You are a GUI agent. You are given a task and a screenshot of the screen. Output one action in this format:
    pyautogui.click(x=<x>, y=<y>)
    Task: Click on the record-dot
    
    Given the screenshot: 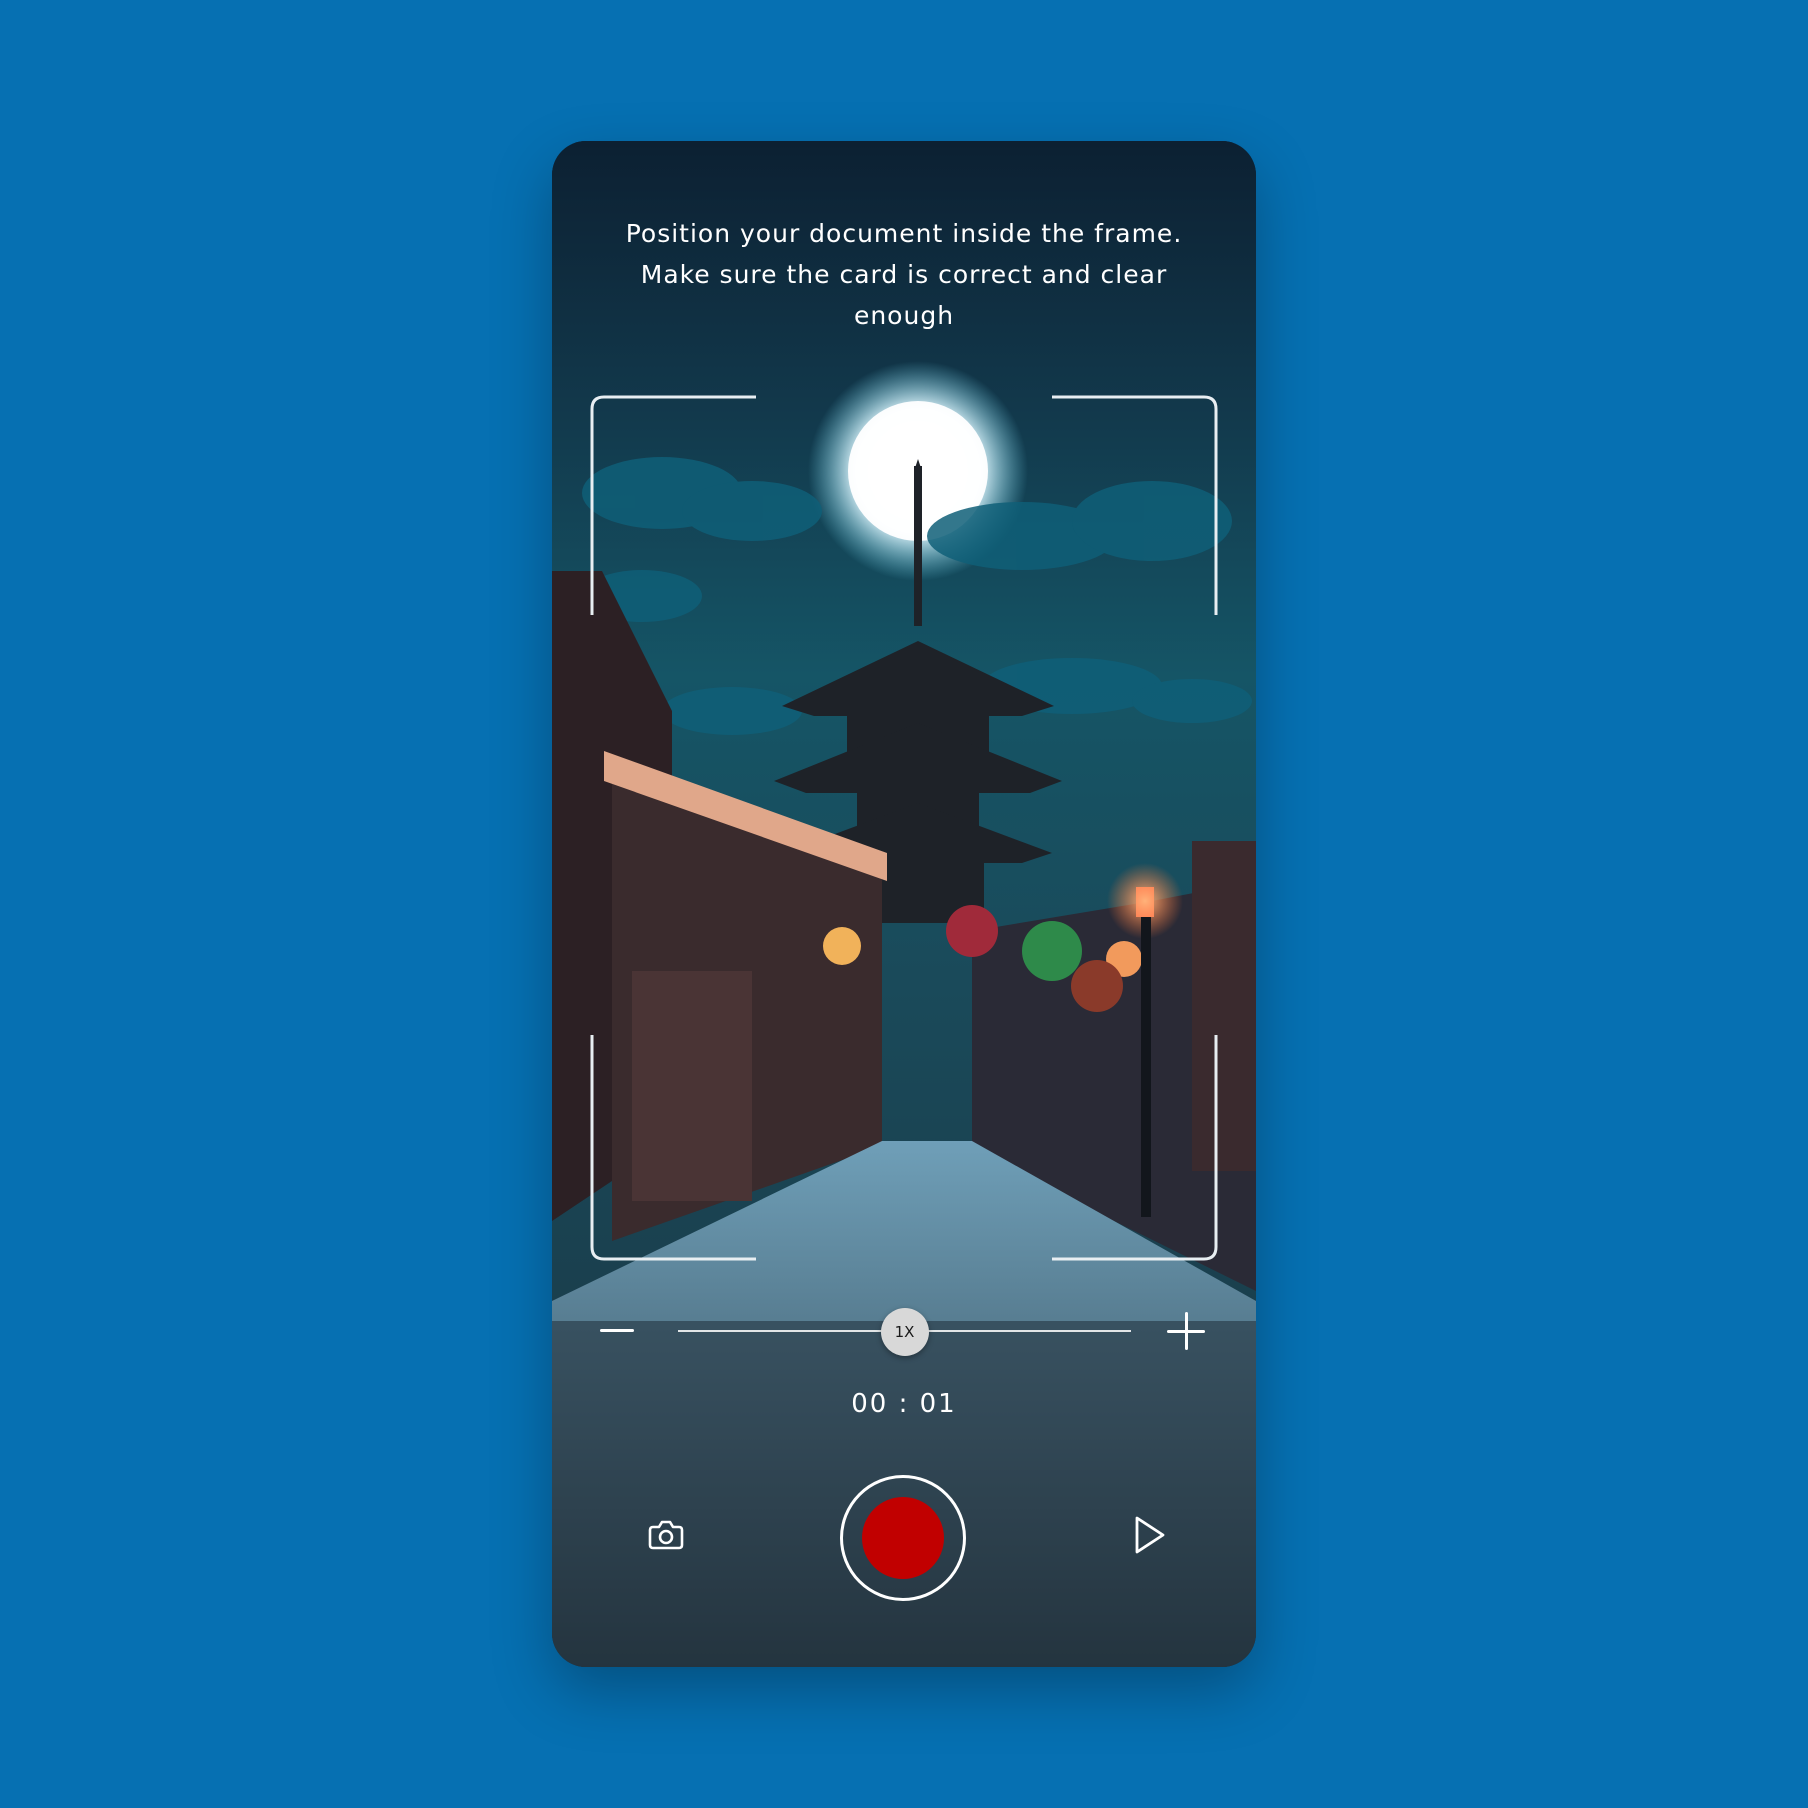 What is the action you would take?
    pyautogui.click(x=903, y=1538)
    